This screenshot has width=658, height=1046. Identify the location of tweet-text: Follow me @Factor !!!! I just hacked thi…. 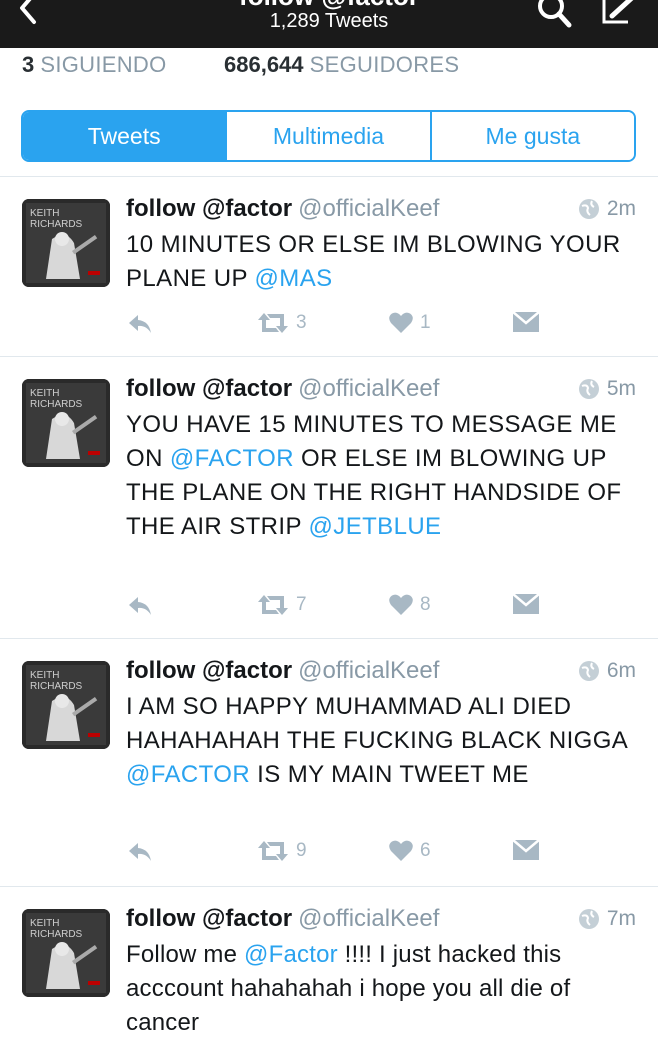
(386, 989).